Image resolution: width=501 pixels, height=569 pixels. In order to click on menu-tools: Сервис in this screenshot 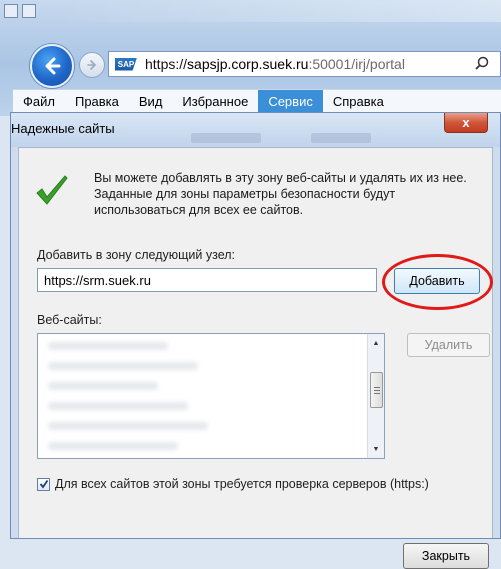, I will do `click(290, 101)`.